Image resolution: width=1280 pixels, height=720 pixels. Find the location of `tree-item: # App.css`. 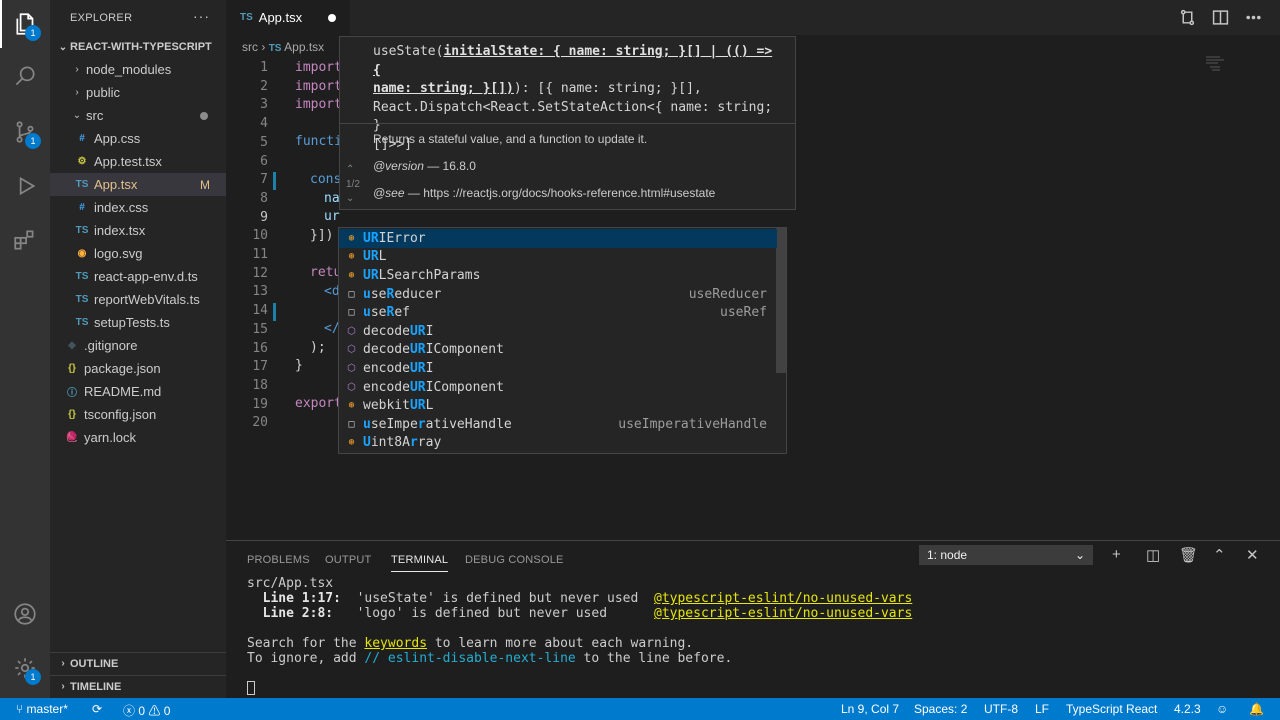

tree-item: # App.css is located at coordinates (138, 138).